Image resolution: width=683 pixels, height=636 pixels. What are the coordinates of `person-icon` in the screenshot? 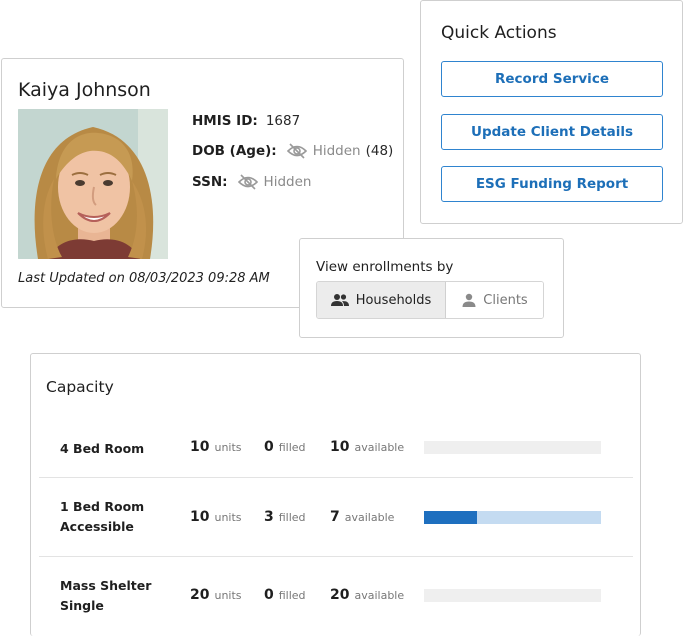 It's located at (469, 300).